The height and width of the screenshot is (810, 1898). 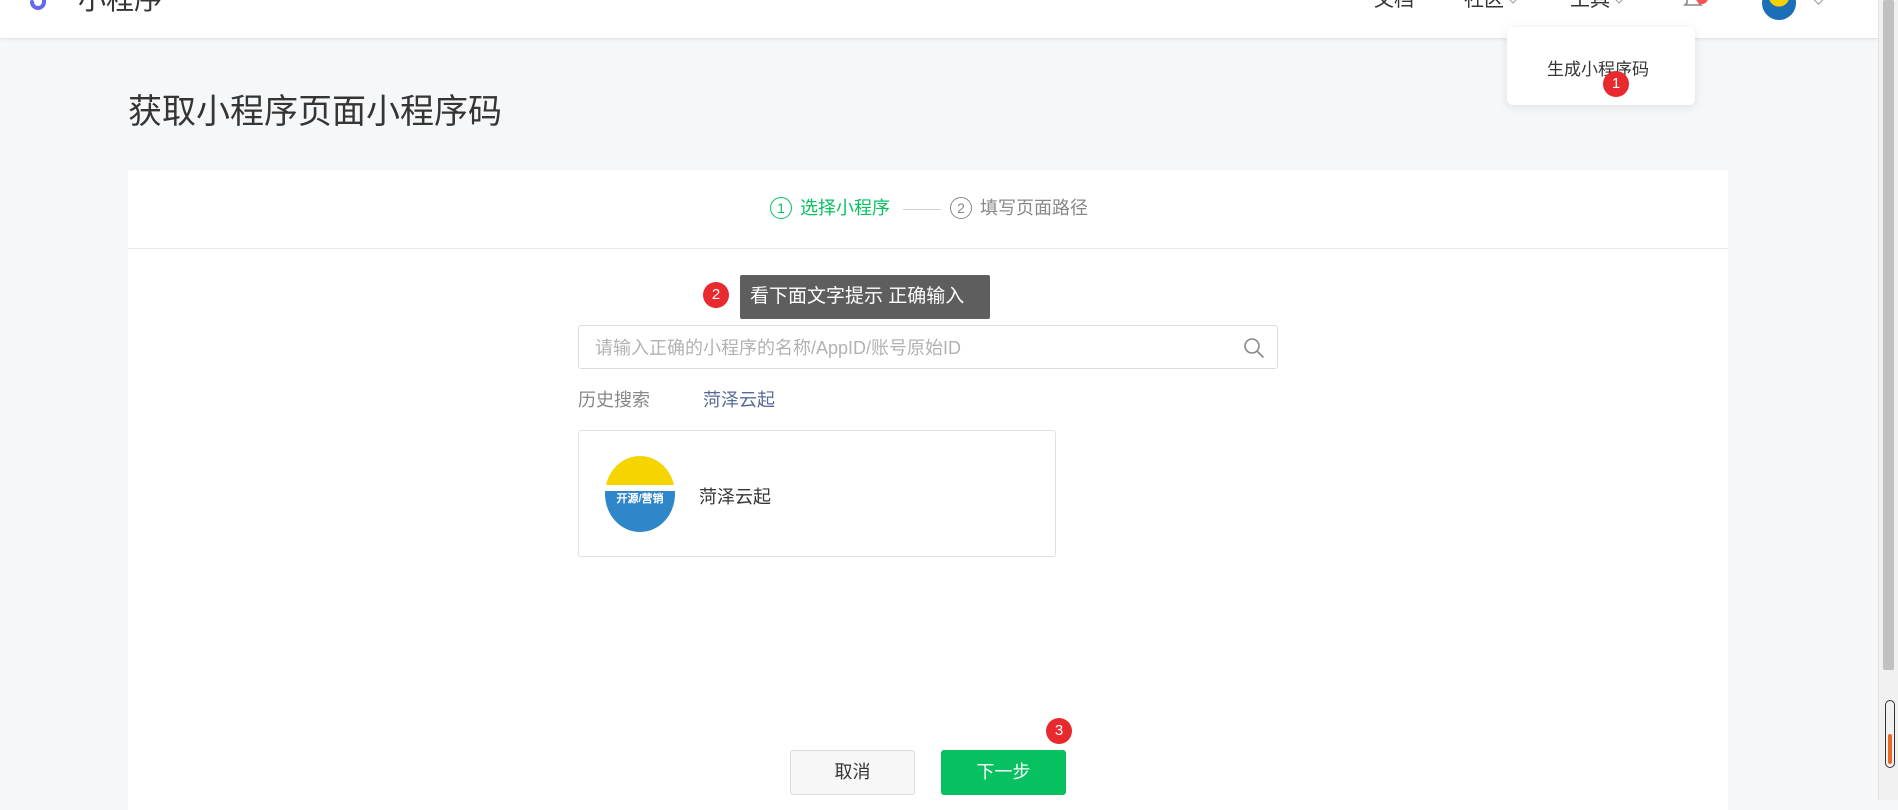 I want to click on mini-scroll-fill, so click(x=1890, y=749).